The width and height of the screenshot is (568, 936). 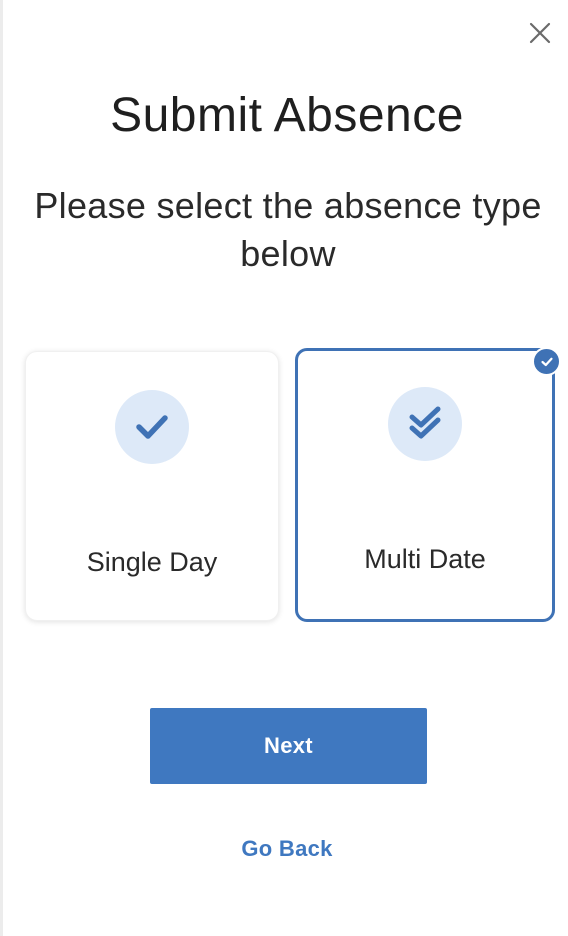 I want to click on option-label-single-day: Single Day, so click(x=152, y=562).